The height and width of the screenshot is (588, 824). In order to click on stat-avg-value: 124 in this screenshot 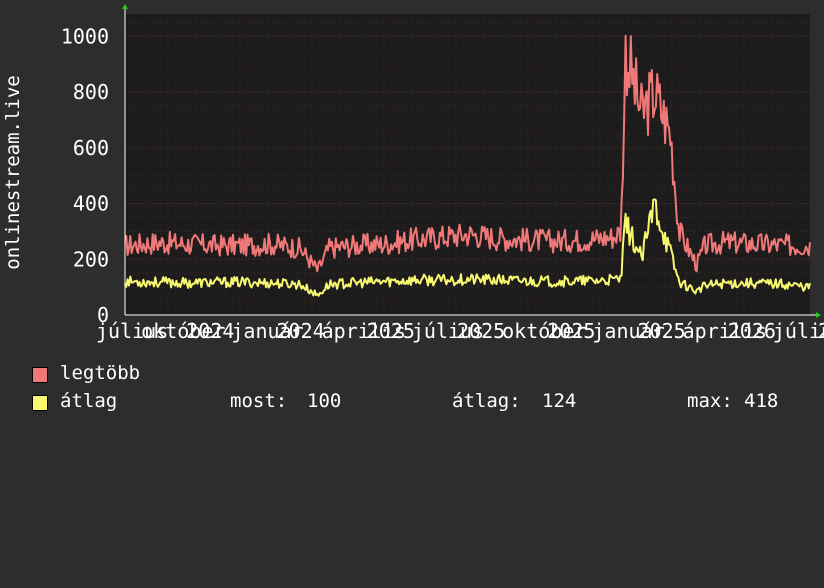, I will do `click(559, 401)`.